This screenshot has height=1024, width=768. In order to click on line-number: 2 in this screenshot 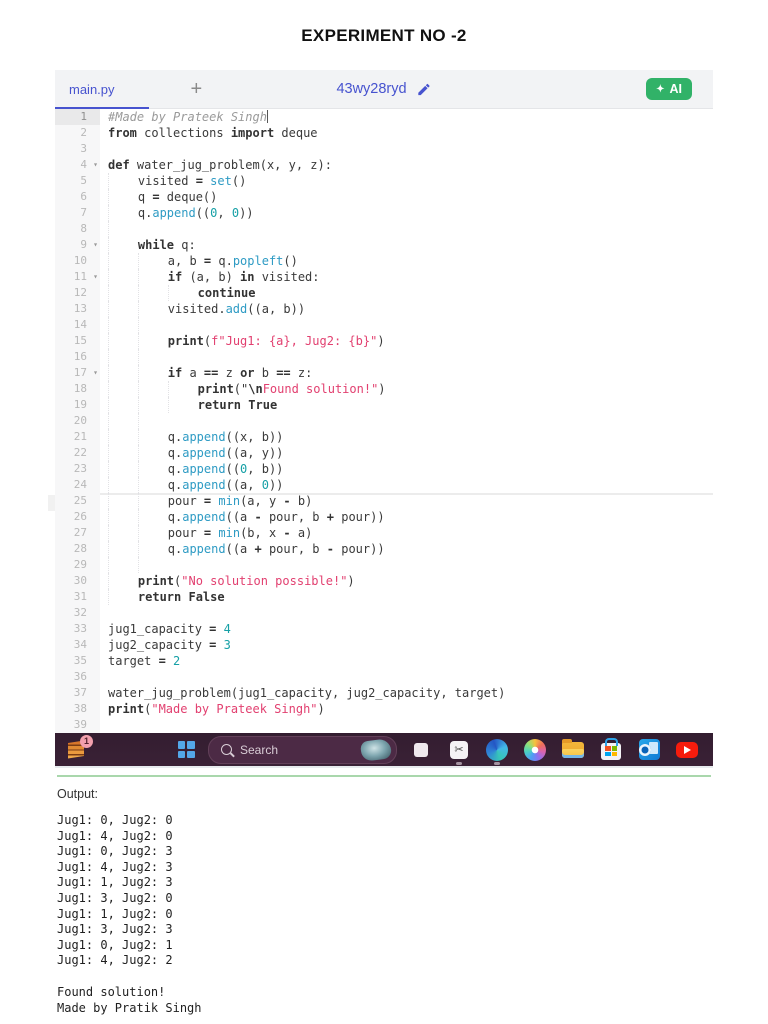, I will do `click(77, 133)`.